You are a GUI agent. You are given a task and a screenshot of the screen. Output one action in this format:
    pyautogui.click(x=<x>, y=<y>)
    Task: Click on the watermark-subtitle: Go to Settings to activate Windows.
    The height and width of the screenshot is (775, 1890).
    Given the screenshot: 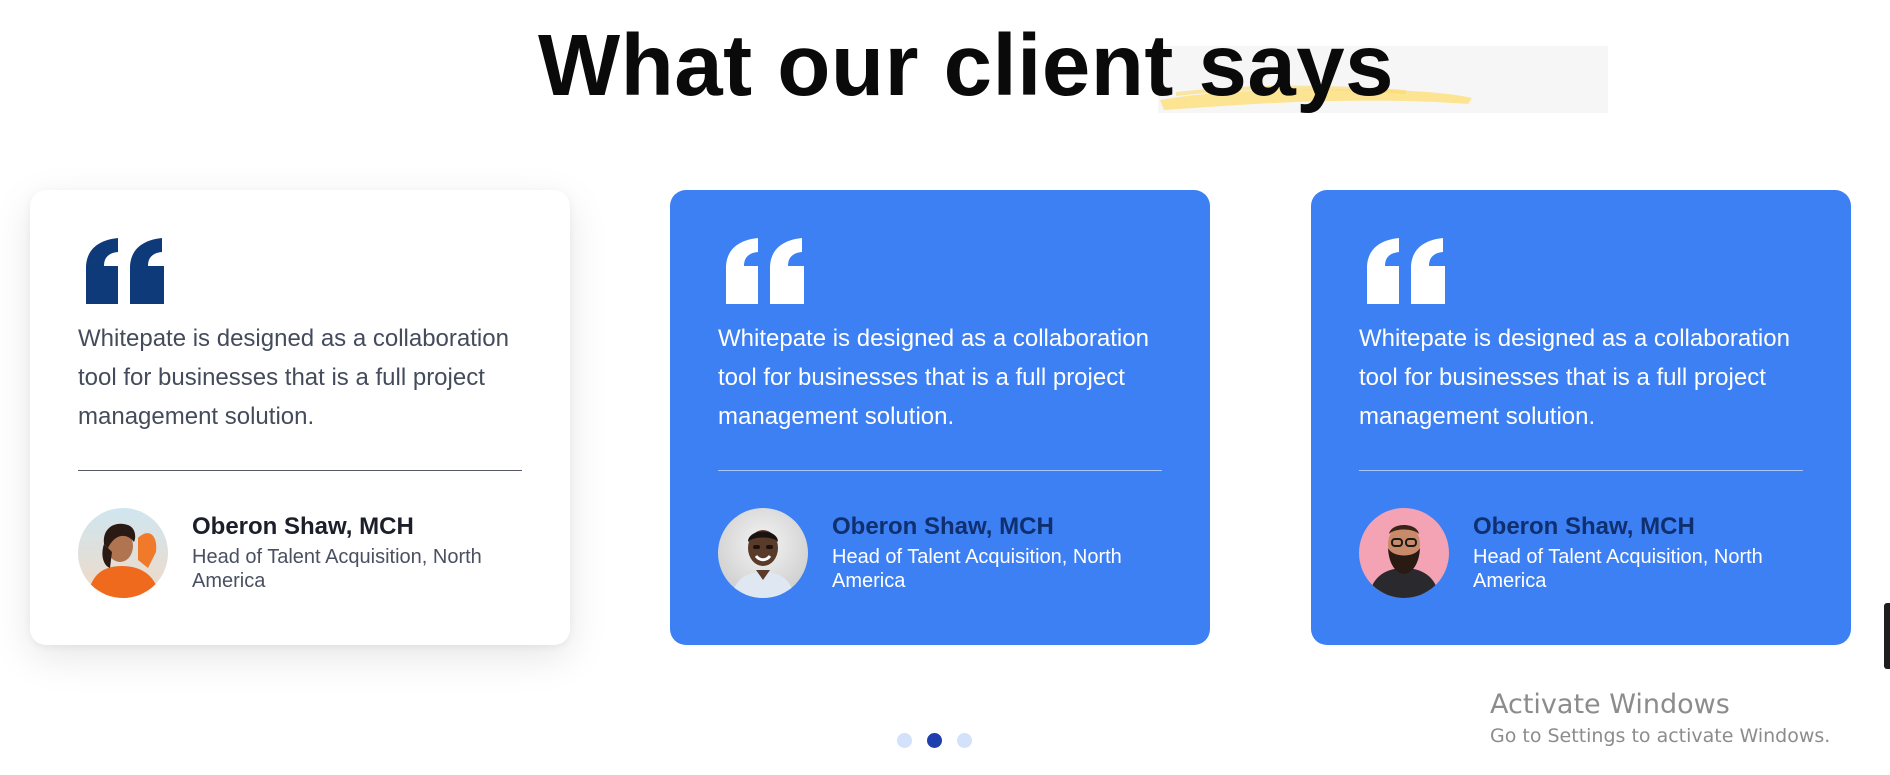 What is the action you would take?
    pyautogui.click(x=1660, y=736)
    